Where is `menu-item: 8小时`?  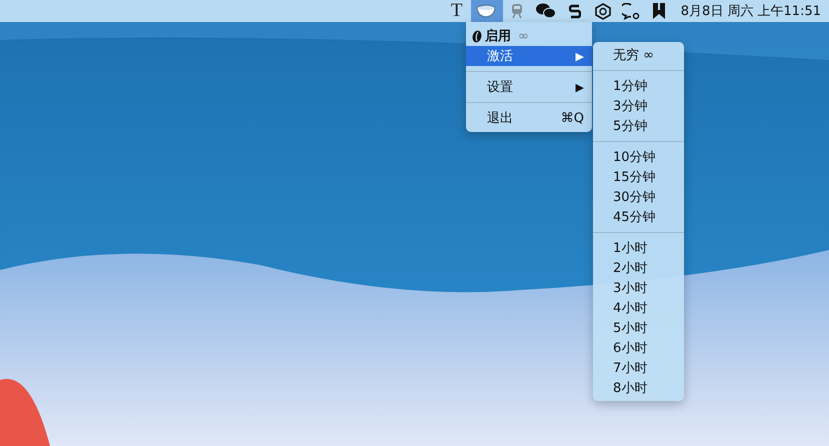 menu-item: 8小时 is located at coordinates (638, 388).